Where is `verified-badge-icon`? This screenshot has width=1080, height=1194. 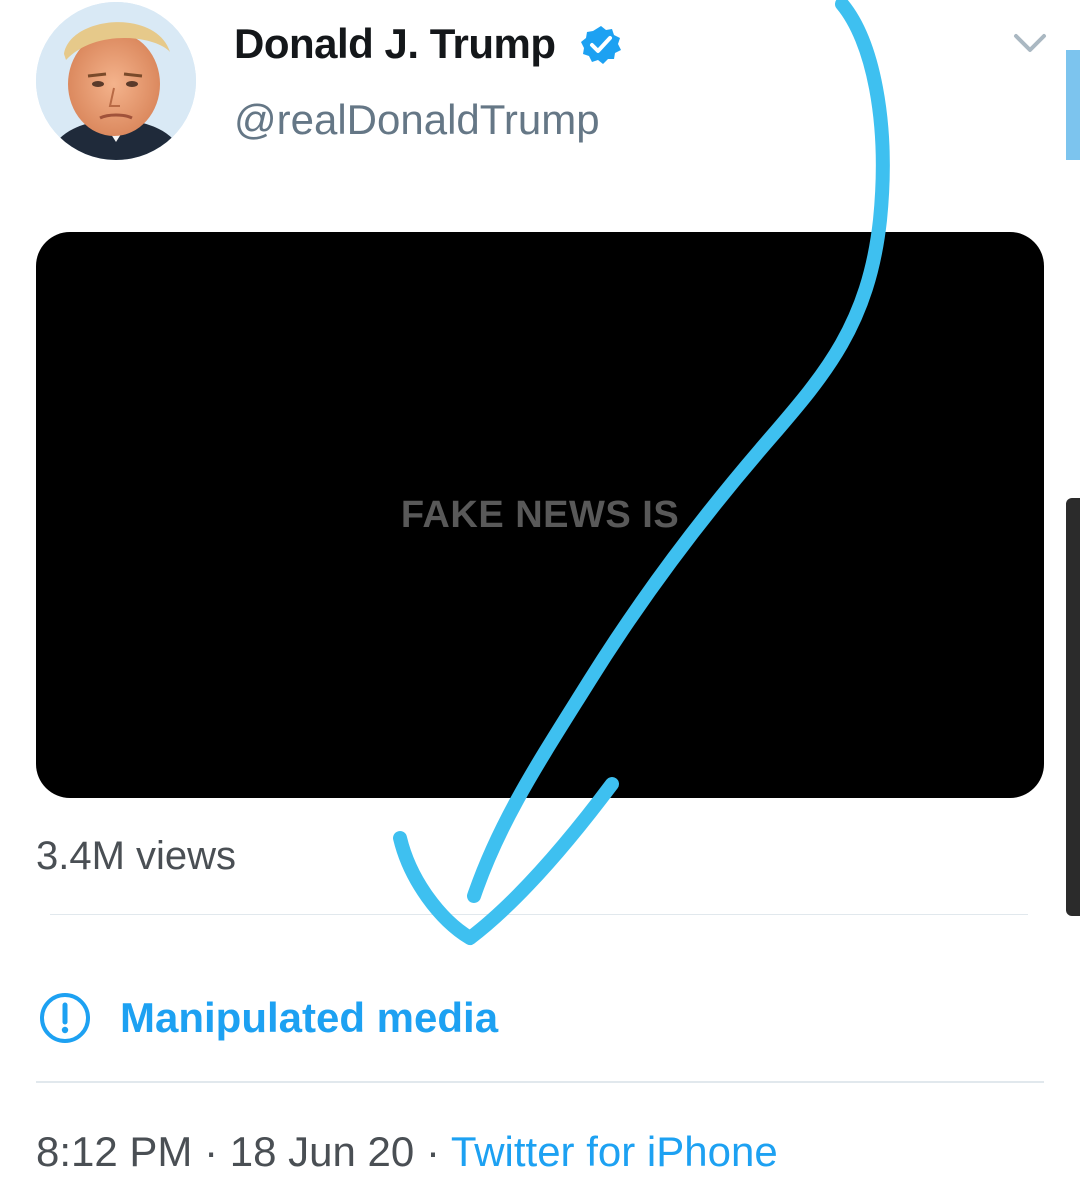
verified-badge-icon is located at coordinates (601, 45).